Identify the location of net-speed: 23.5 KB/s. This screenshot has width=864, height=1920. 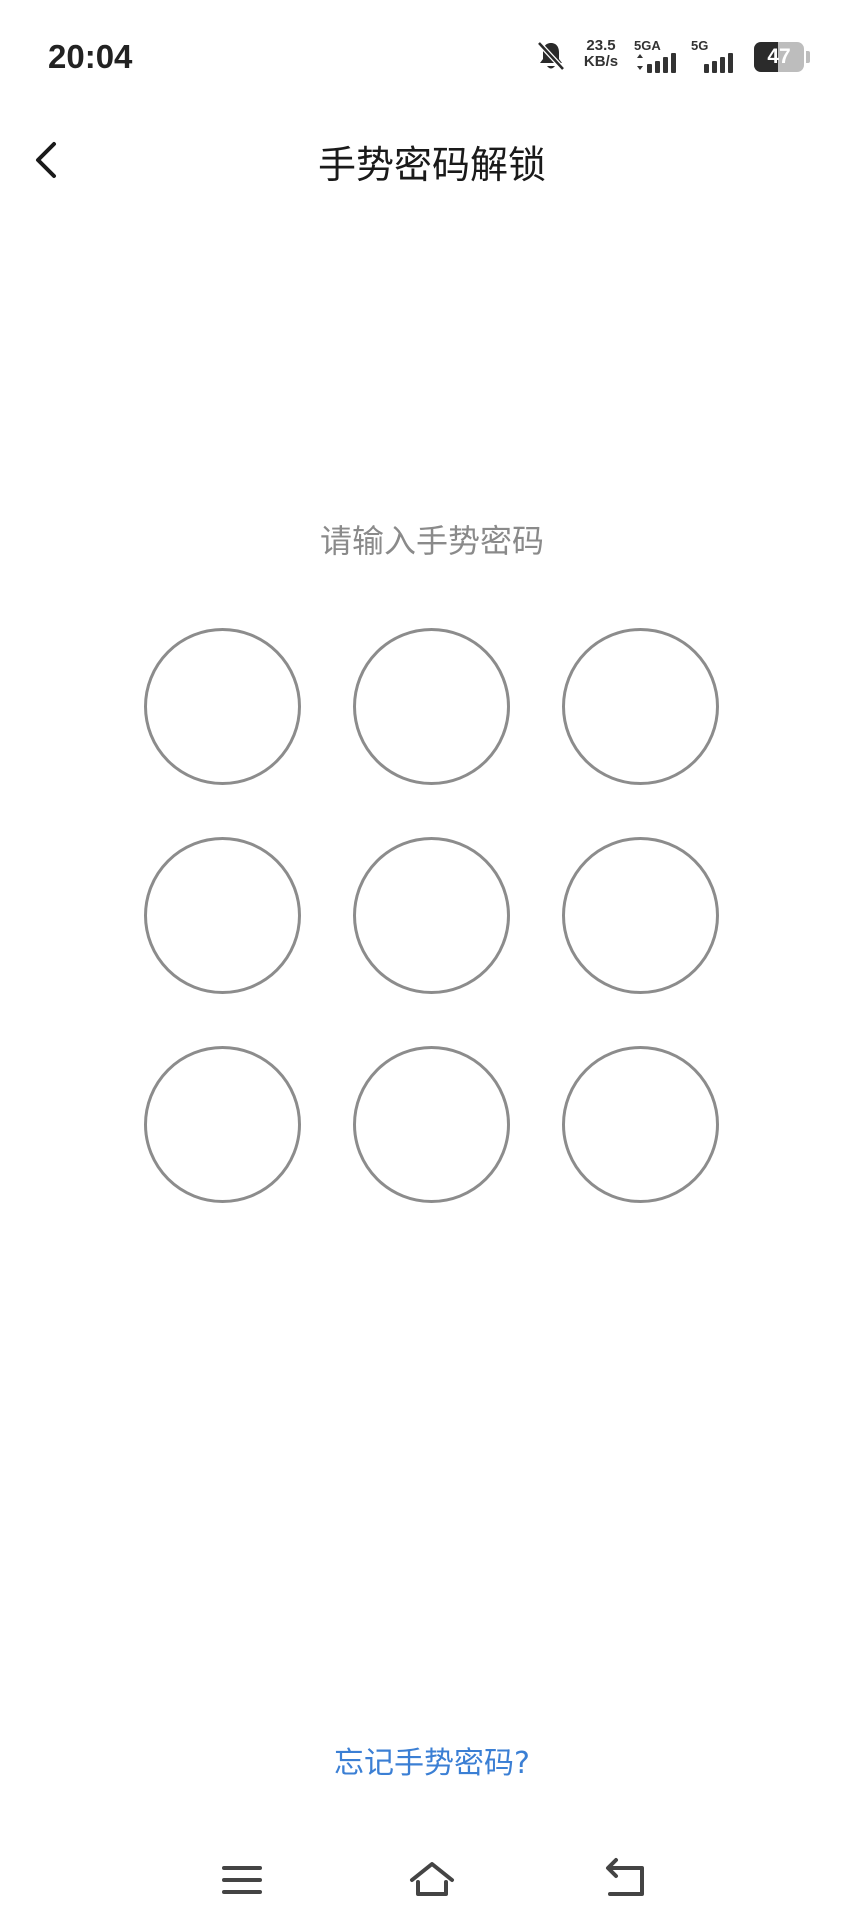
(601, 54).